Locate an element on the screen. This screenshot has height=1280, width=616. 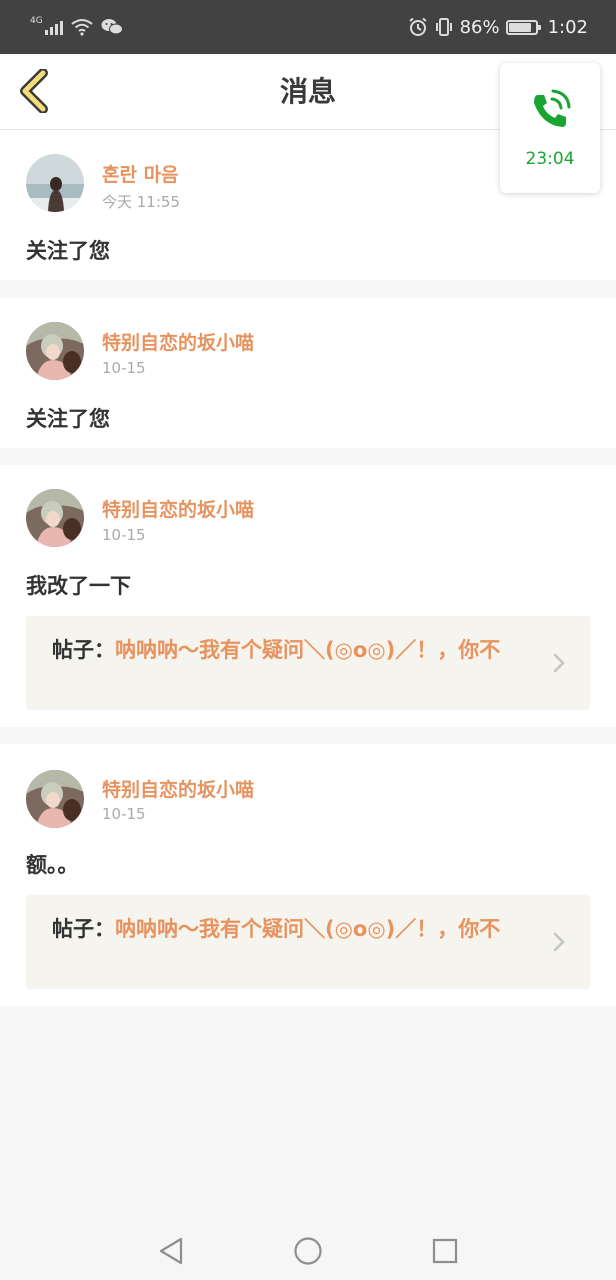
battery-icon is located at coordinates (523, 27).